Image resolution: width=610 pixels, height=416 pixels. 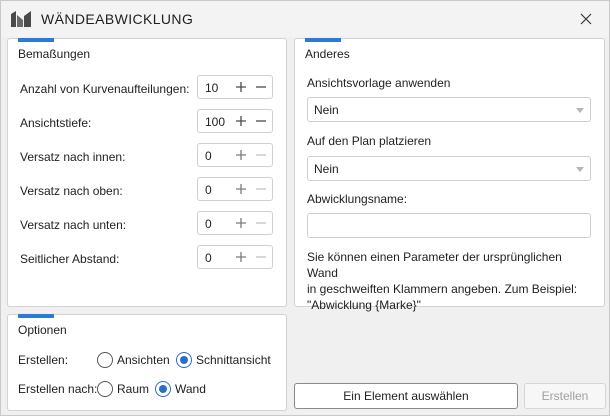 What do you see at coordinates (105, 89) in the screenshot?
I see `curve-divisions-label: Anzahl von Kurvenaufteilungen:` at bounding box center [105, 89].